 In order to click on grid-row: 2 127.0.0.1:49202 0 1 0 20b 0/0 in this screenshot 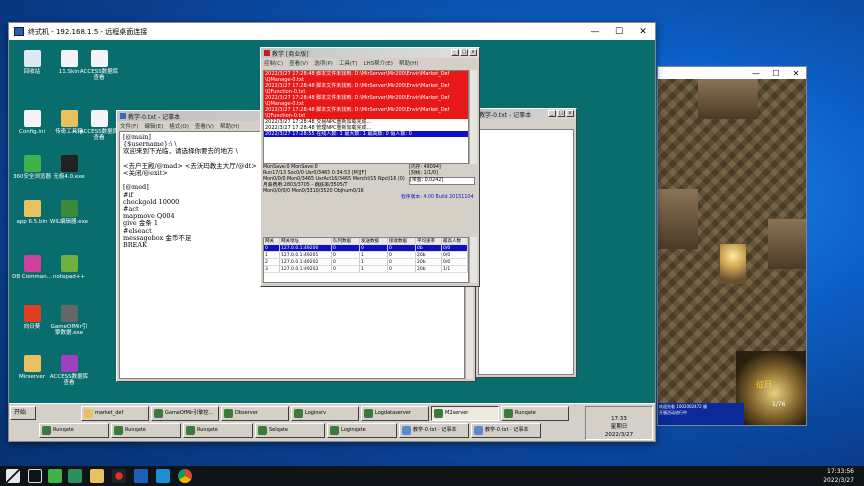, I will do `click(366, 262)`.